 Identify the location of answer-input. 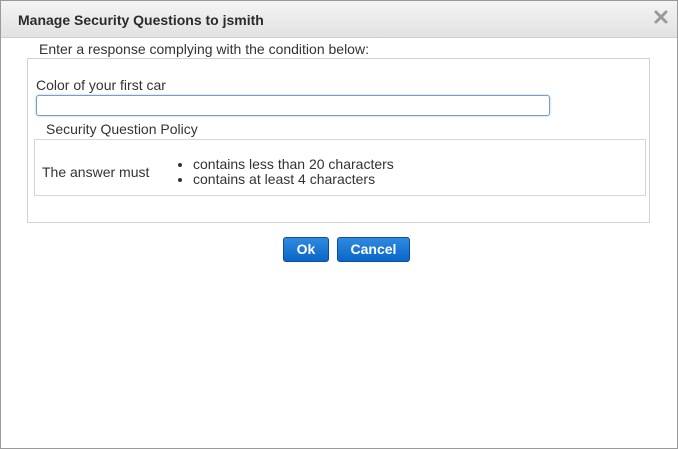
(293, 105).